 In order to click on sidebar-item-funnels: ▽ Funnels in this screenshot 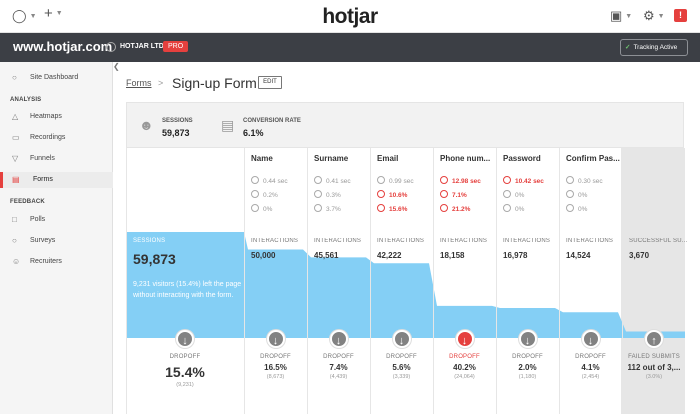, I will do `click(56, 159)`.